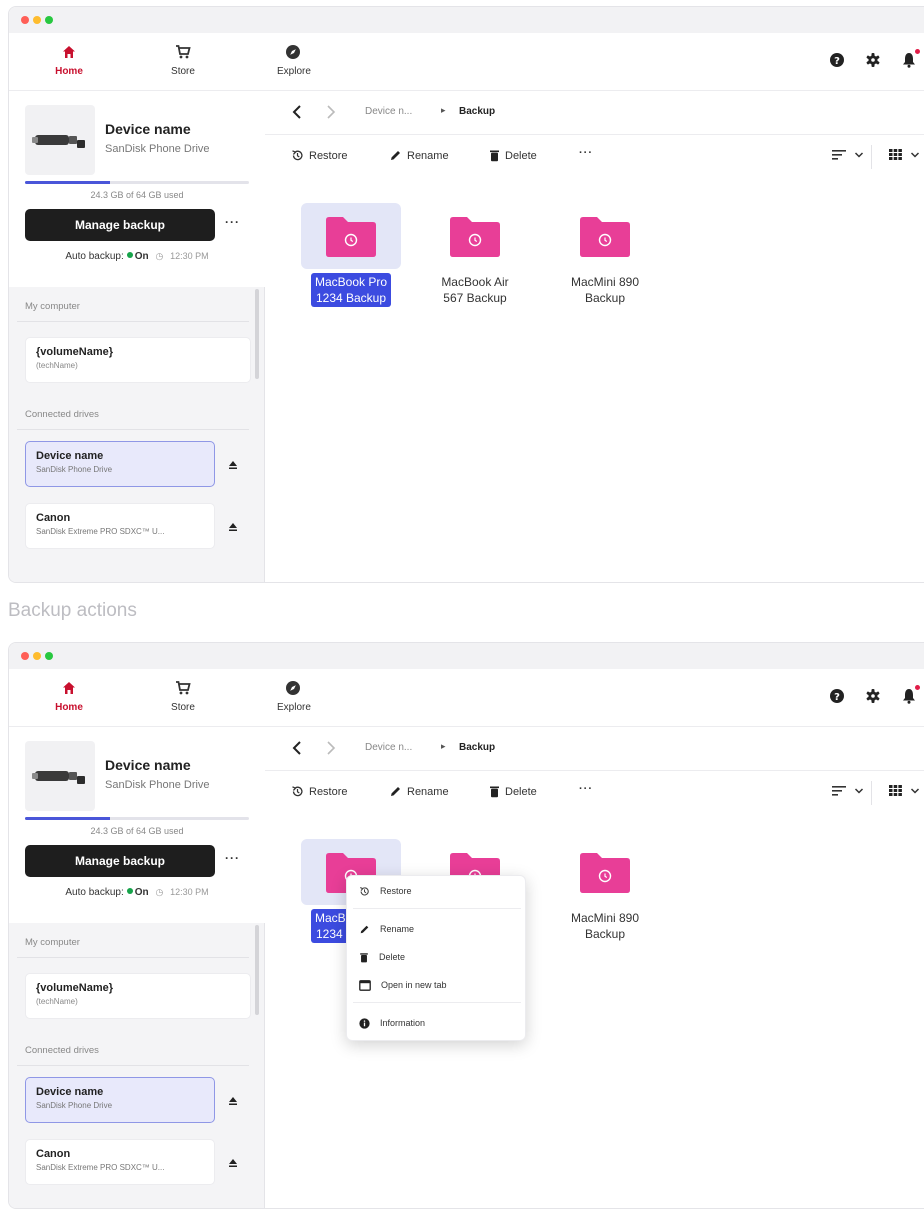 The height and width of the screenshot is (1211, 924). What do you see at coordinates (437, 891) in the screenshot?
I see `menu-item-restore: Restore` at bounding box center [437, 891].